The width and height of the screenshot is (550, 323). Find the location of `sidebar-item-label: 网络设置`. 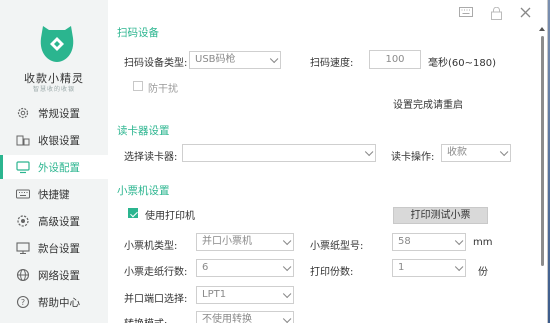

sidebar-item-label: 网络设置 is located at coordinates (59, 275).